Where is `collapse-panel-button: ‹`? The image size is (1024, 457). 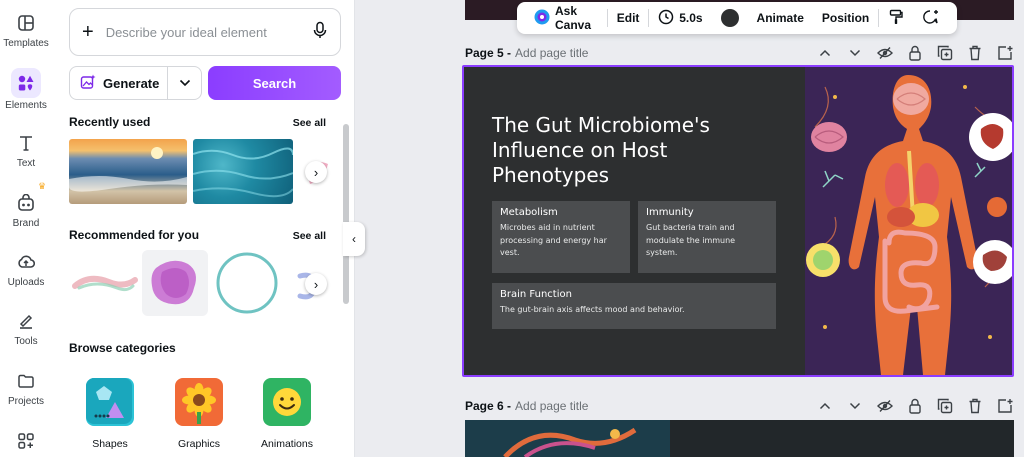 collapse-panel-button: ‹ is located at coordinates (354, 239).